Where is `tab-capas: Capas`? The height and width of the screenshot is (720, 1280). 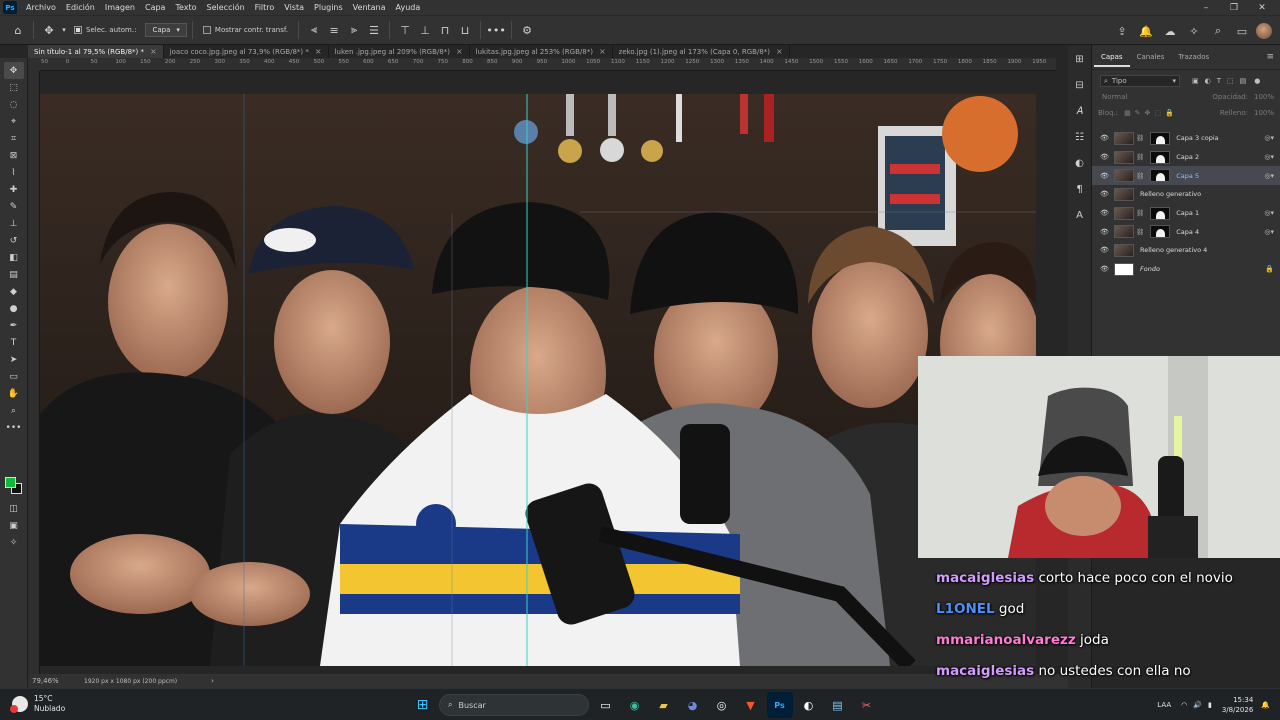 tab-capas: Capas is located at coordinates (1112, 60).